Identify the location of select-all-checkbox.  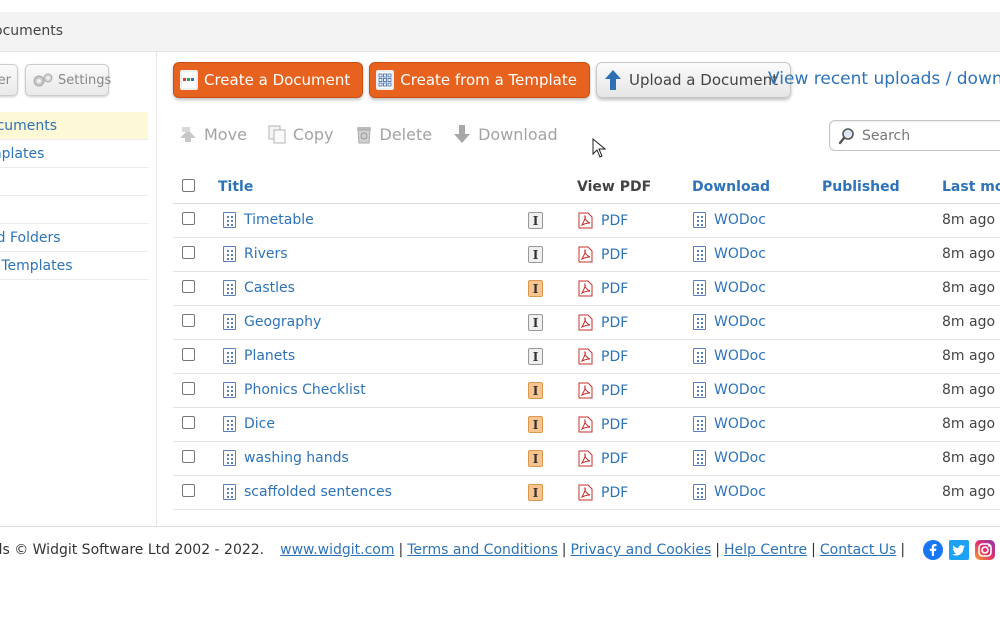
(188, 185).